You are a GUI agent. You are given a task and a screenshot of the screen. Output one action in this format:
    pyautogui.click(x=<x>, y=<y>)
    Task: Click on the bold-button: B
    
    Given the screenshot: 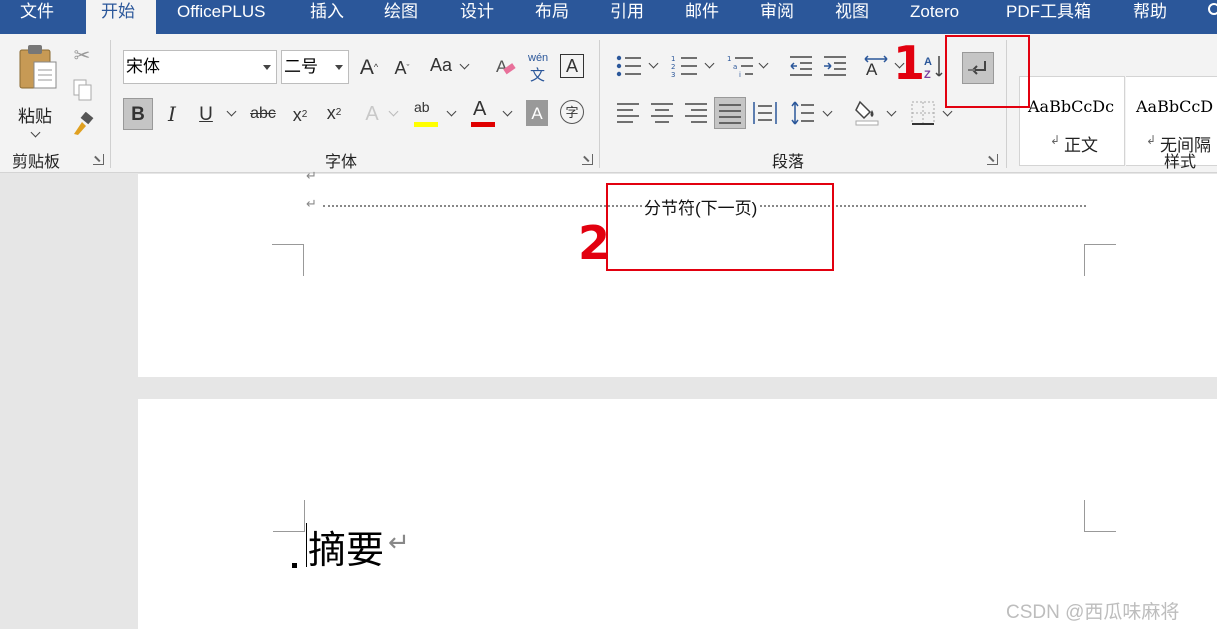 What is the action you would take?
    pyautogui.click(x=138, y=114)
    